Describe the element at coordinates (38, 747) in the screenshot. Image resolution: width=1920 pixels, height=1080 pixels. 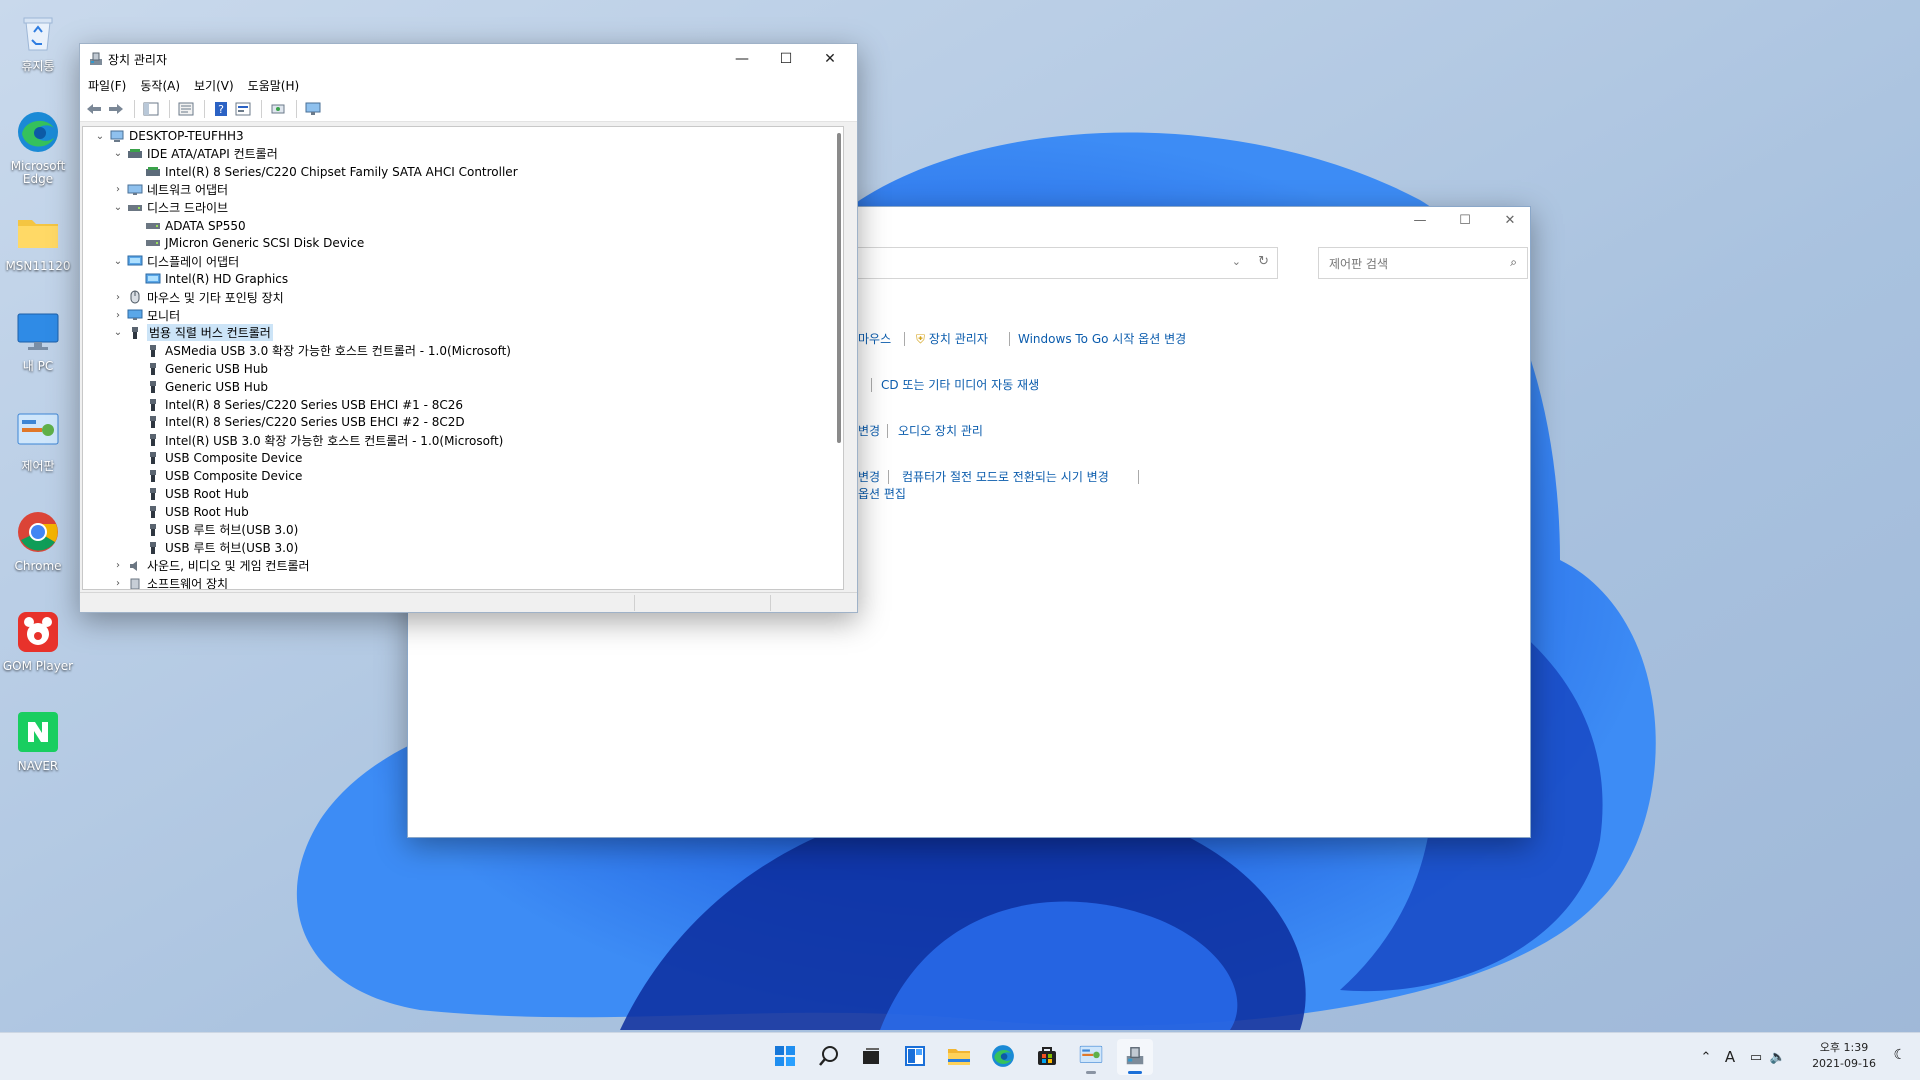
I see `desktop-icon-naver: NAVER` at that location.